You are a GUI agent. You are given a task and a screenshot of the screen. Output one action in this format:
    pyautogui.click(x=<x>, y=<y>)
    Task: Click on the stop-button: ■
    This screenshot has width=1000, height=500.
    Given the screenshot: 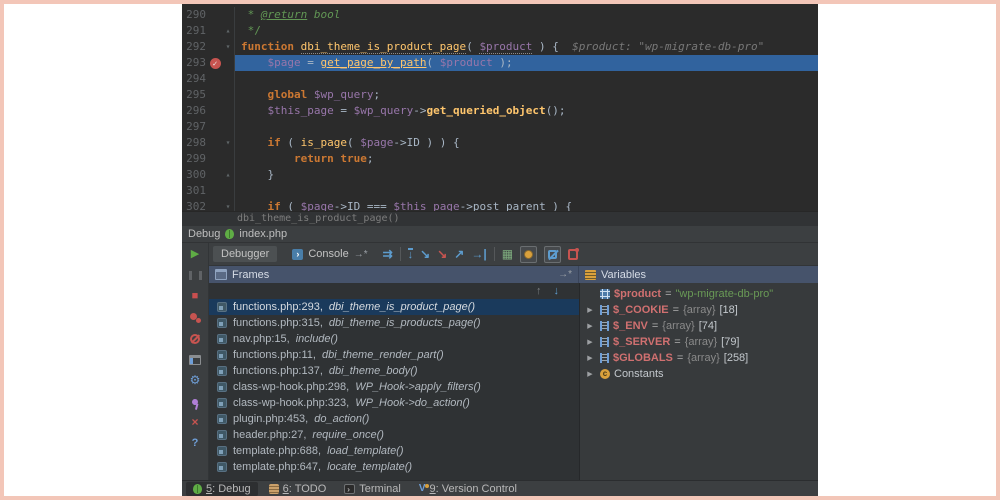 What is the action you would take?
    pyautogui.click(x=195, y=296)
    